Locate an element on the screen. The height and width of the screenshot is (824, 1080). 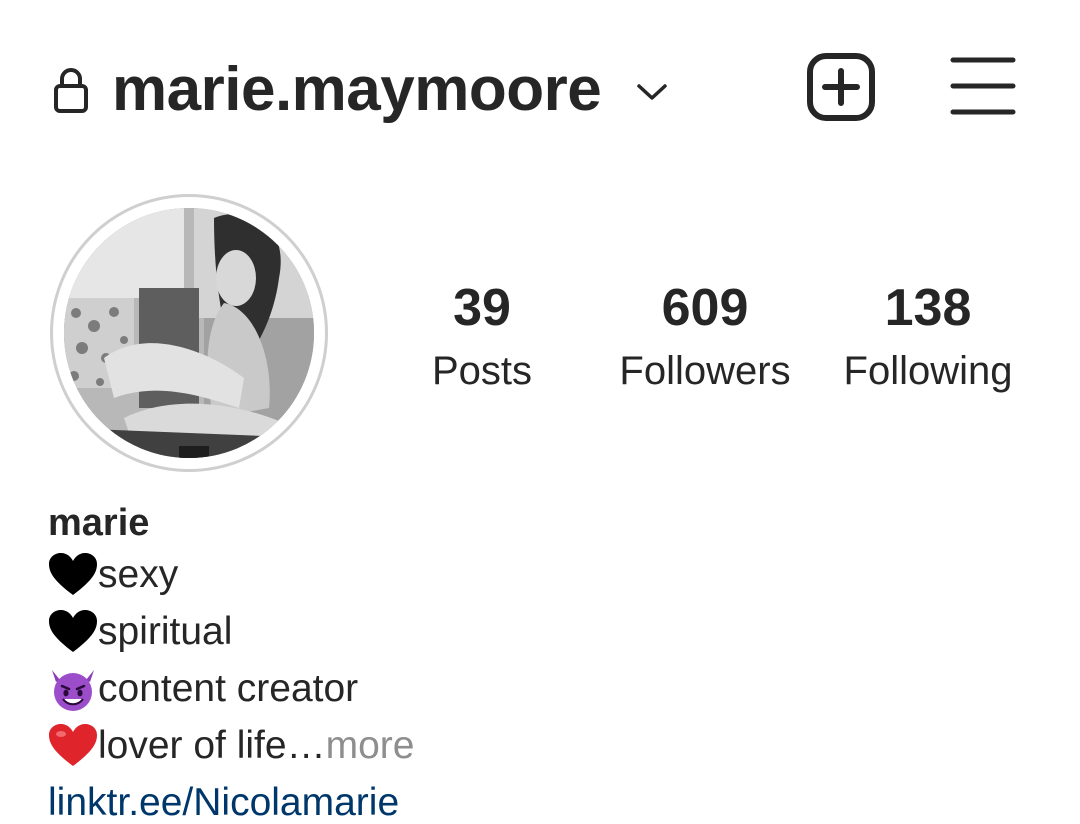
profile-photo-image is located at coordinates (189, 333).